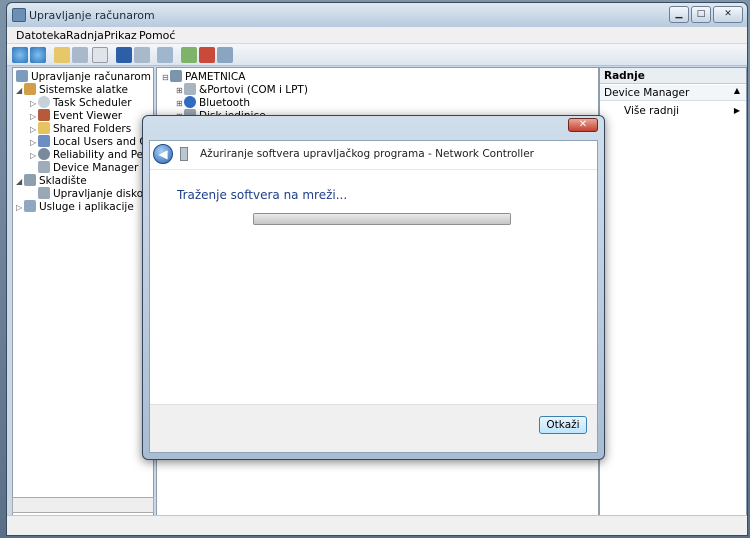  What do you see at coordinates (75, 206) in the screenshot?
I see `tree-item: ▷ Usluge i aplikacije` at bounding box center [75, 206].